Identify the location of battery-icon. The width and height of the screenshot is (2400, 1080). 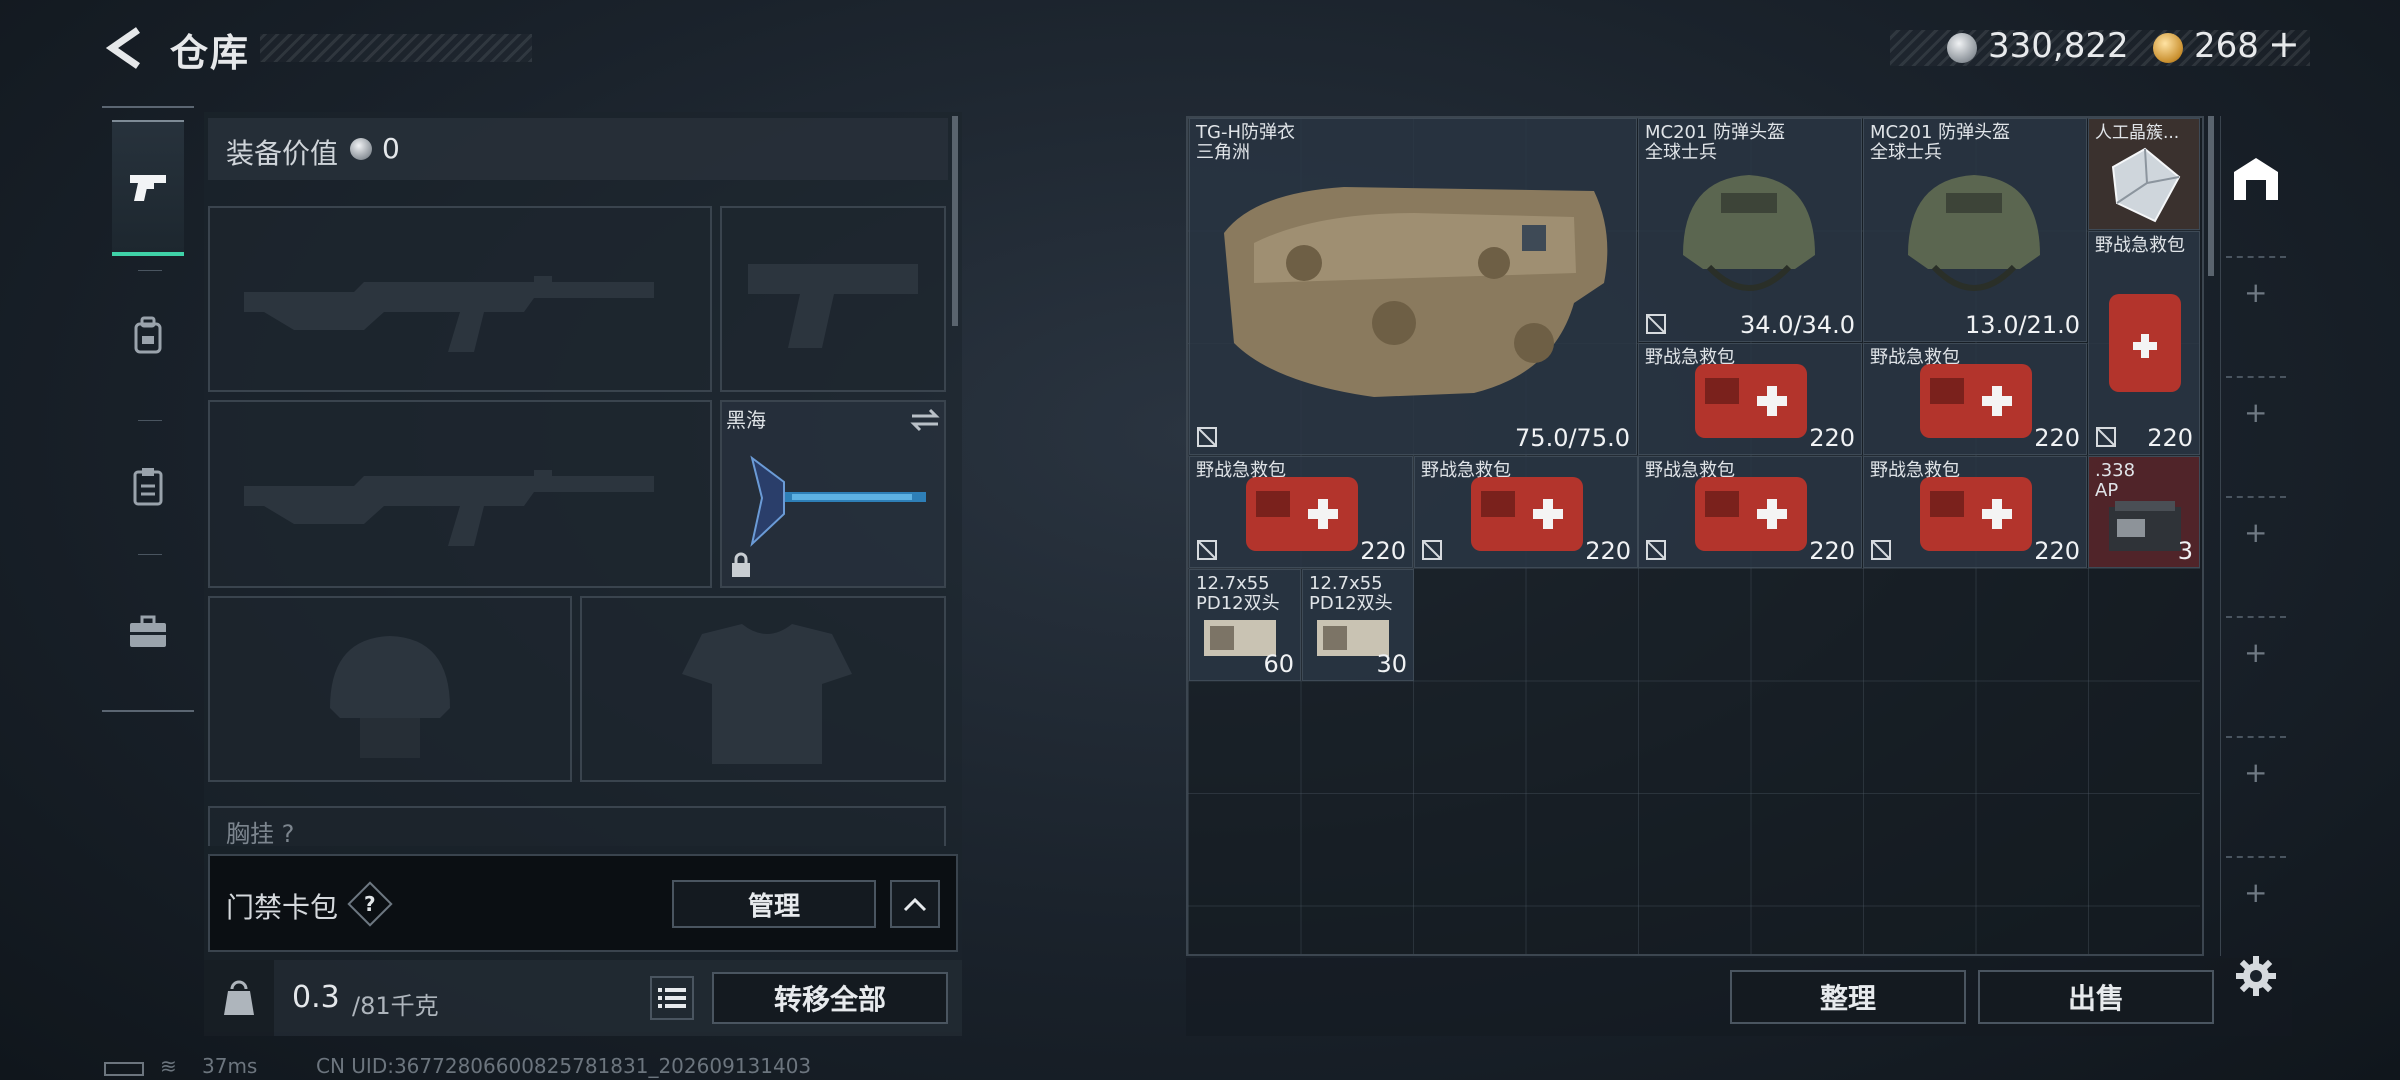
(124, 1069).